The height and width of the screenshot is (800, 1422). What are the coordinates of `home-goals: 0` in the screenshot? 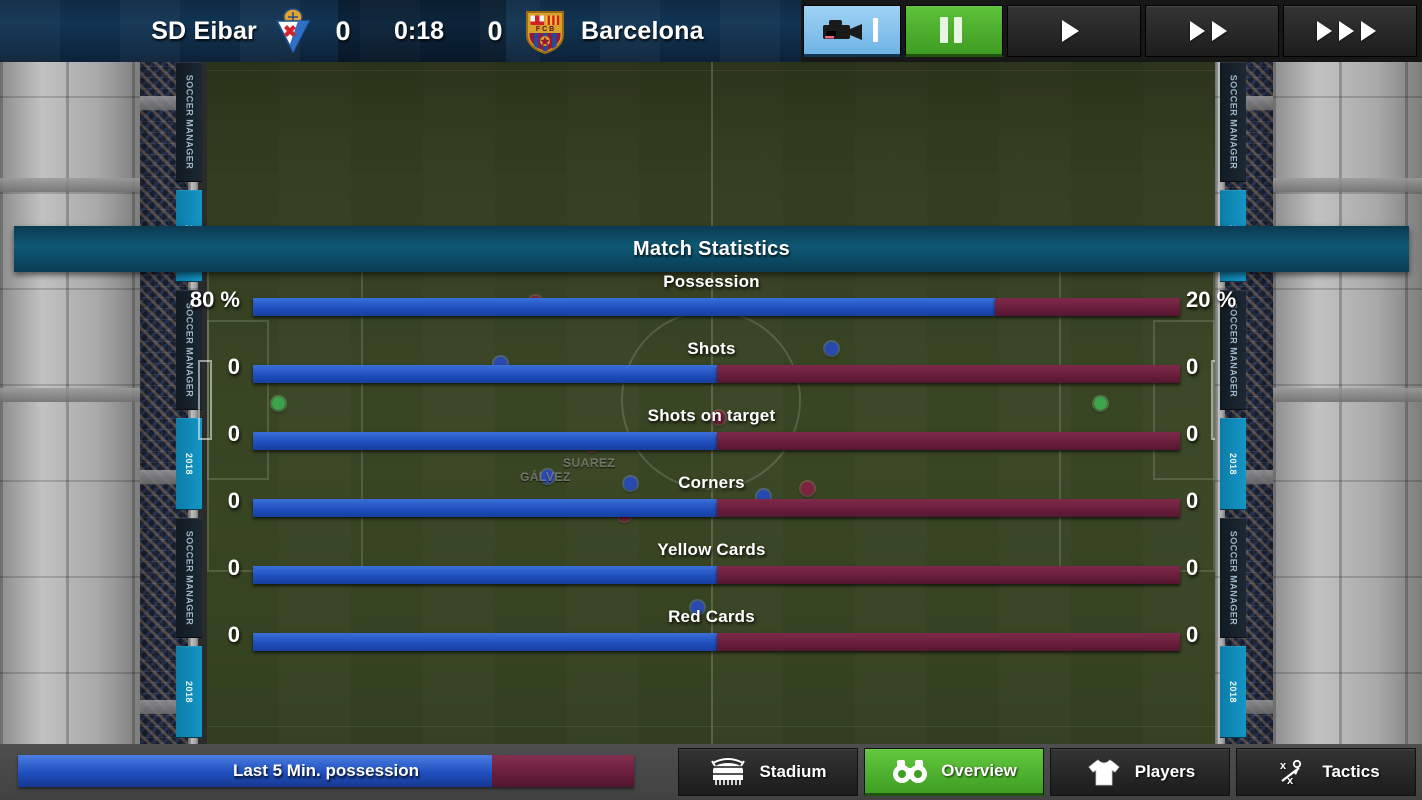 It's located at (343, 30).